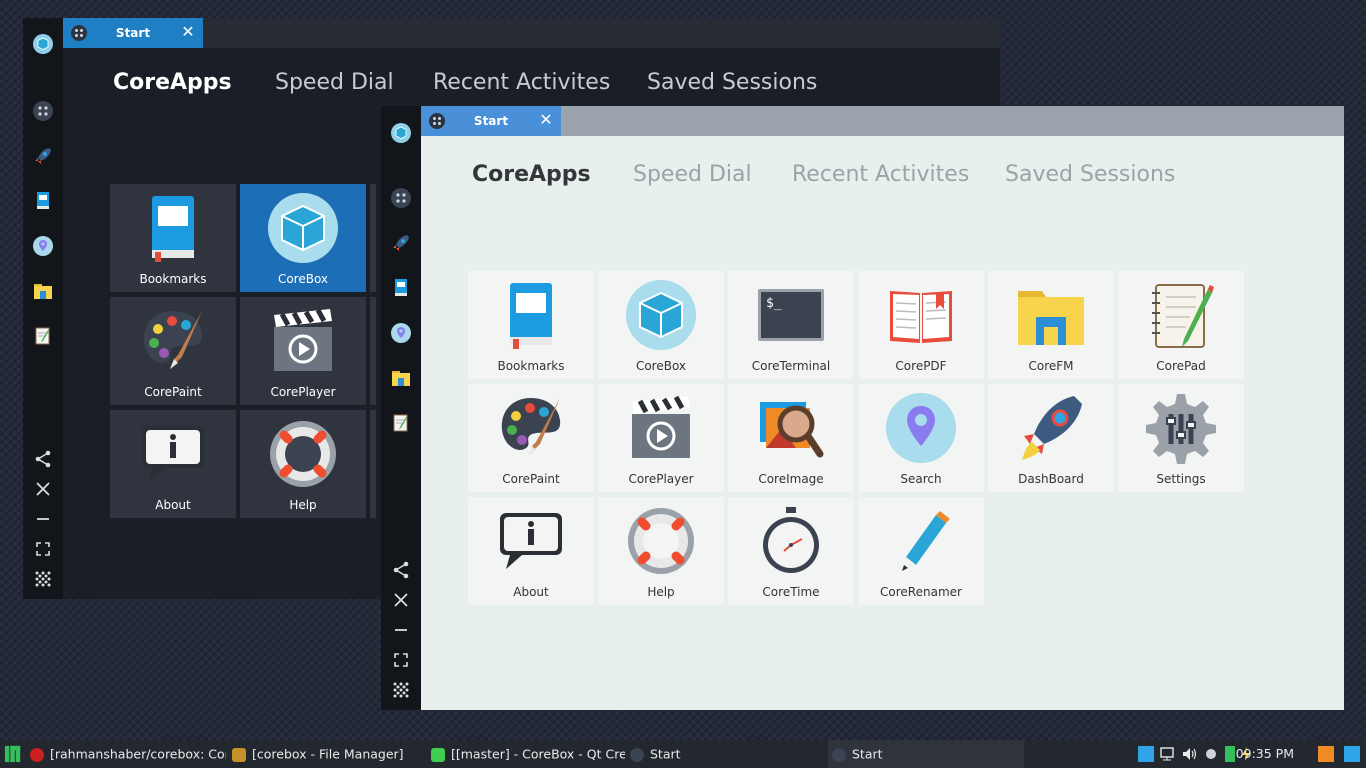  I want to click on app-tile-corerenamer: CoreRenamer, so click(921, 551).